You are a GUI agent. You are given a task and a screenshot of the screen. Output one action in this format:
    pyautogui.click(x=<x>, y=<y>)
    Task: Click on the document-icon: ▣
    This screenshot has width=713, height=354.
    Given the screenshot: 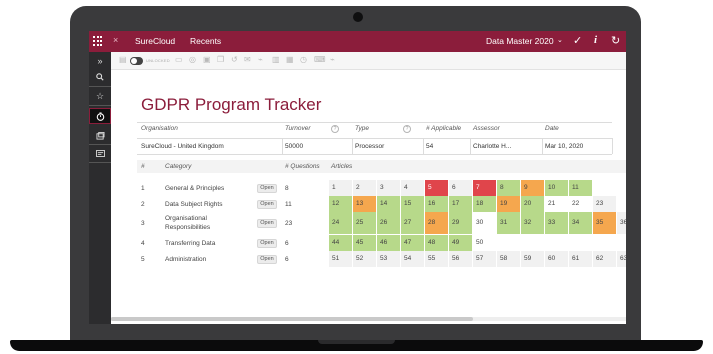 What is the action you would take?
    pyautogui.click(x=207, y=59)
    